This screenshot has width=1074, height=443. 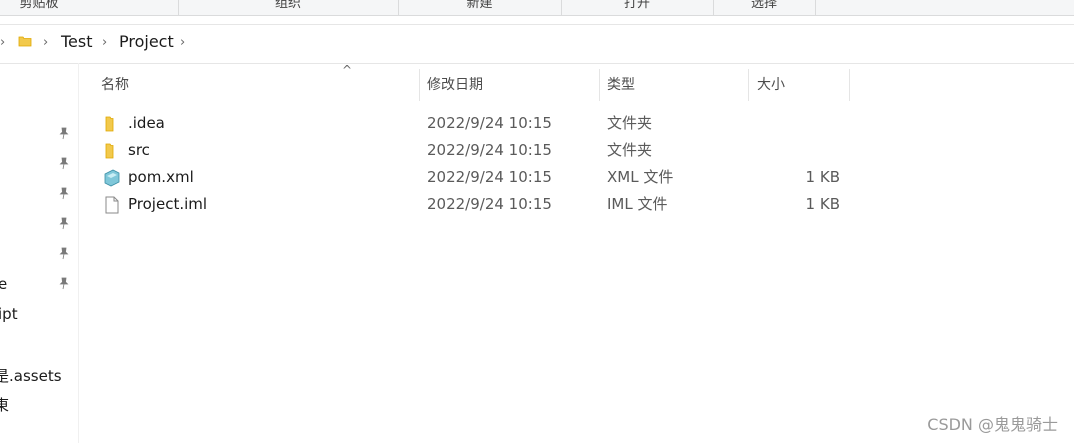 I want to click on nav-item: e, so click(x=3, y=284).